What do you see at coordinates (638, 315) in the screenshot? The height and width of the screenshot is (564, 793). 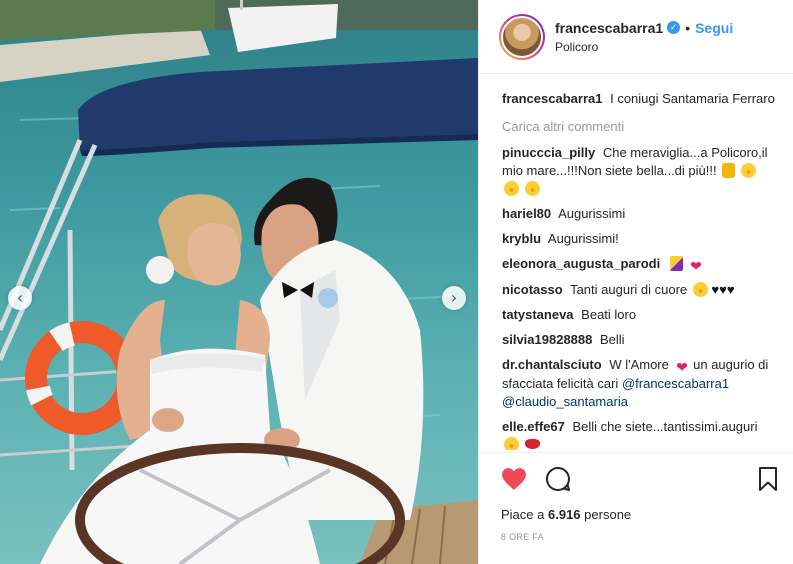 I see `list-item: tatystaneva Beati loro` at bounding box center [638, 315].